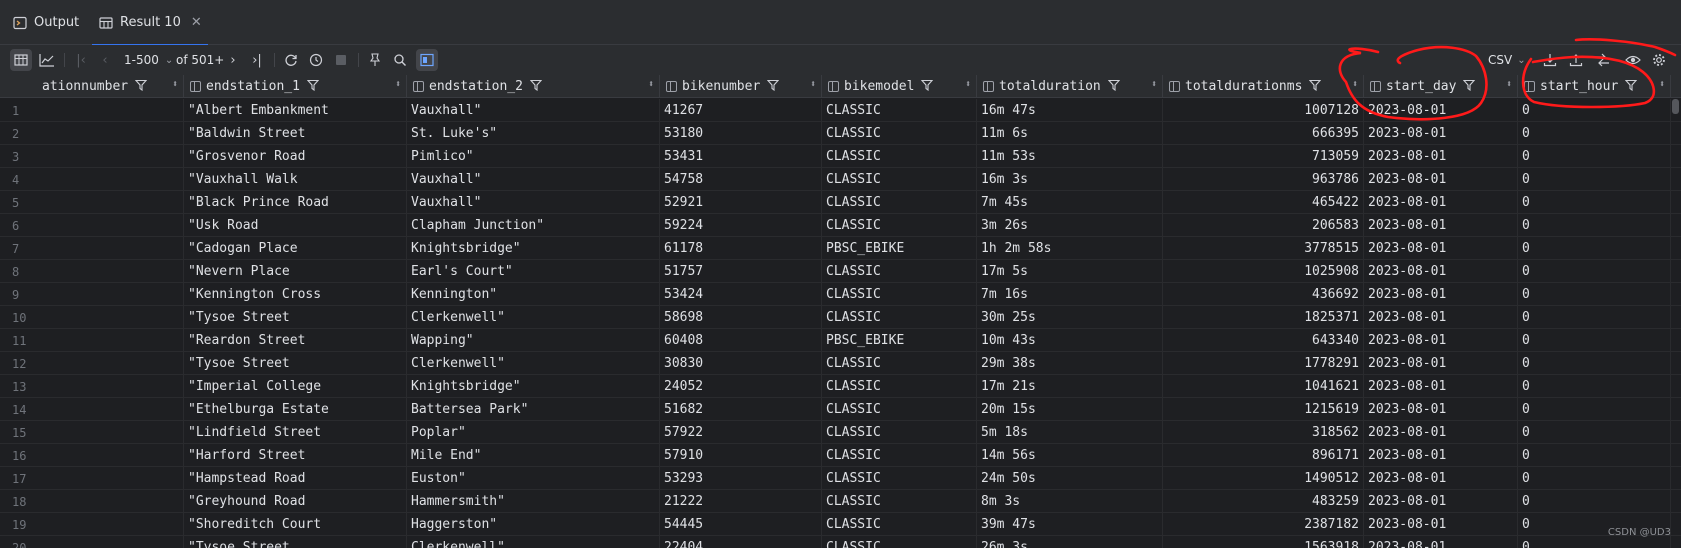 Image resolution: width=1681 pixels, height=548 pixels. Describe the element at coordinates (899, 86) in the screenshot. I see `column-header-bikemodel: bikemodel ⬍` at that location.